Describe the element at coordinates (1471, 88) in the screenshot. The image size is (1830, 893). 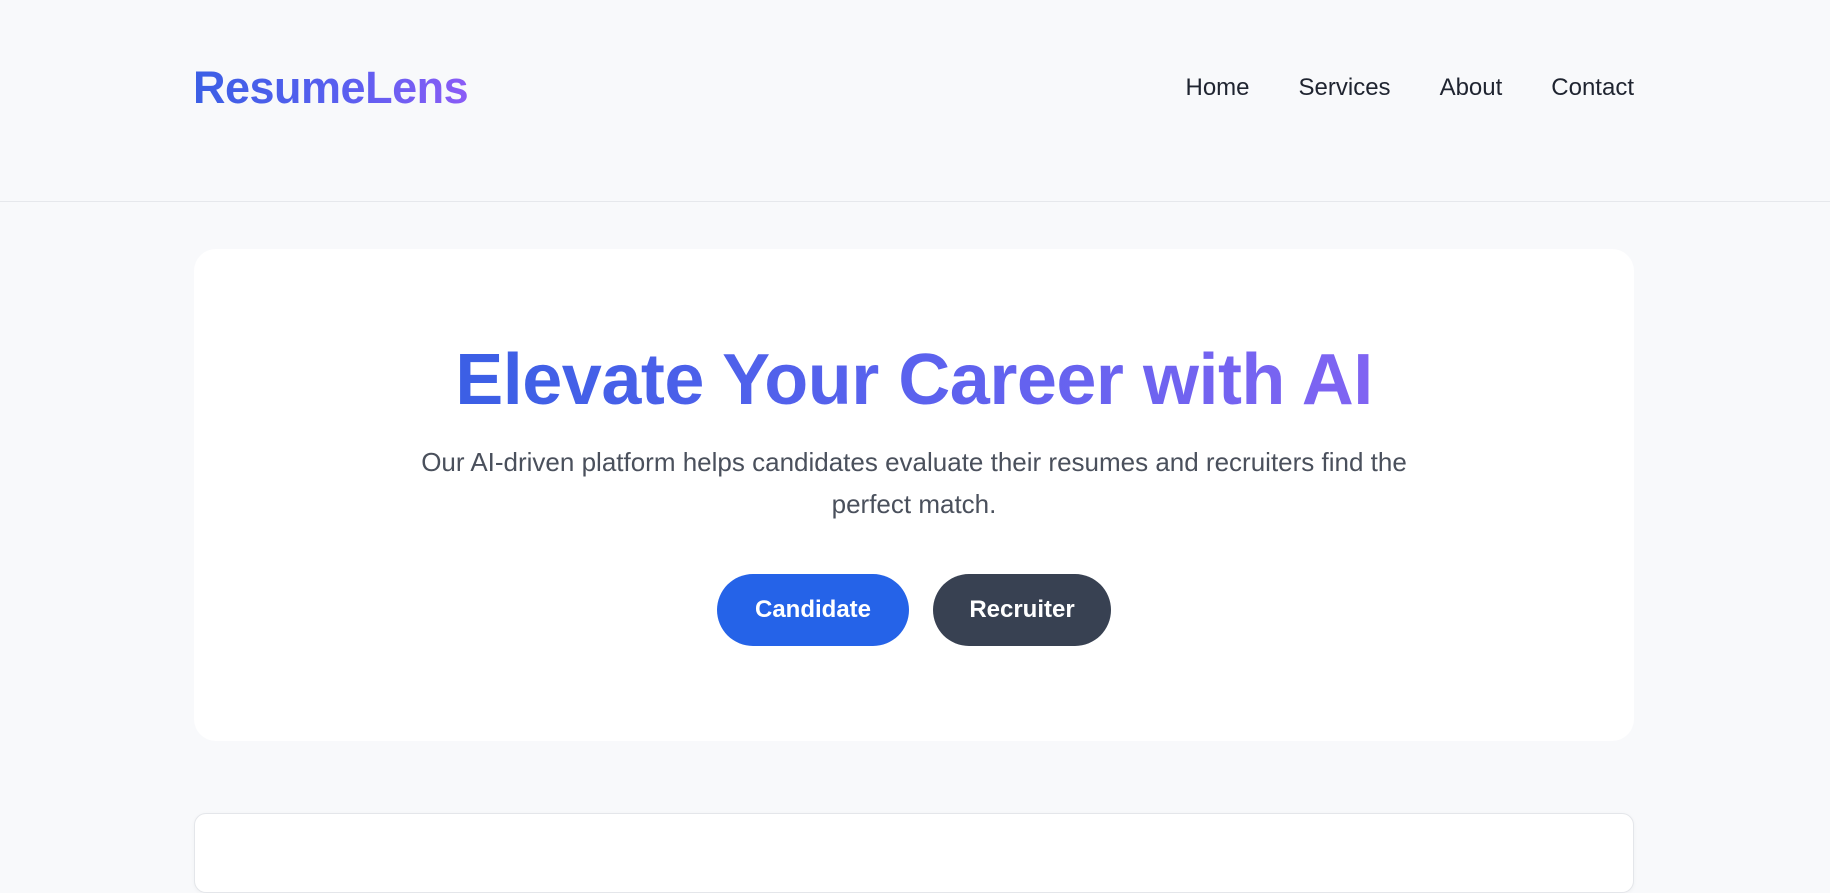
I see `nav-about: About` at that location.